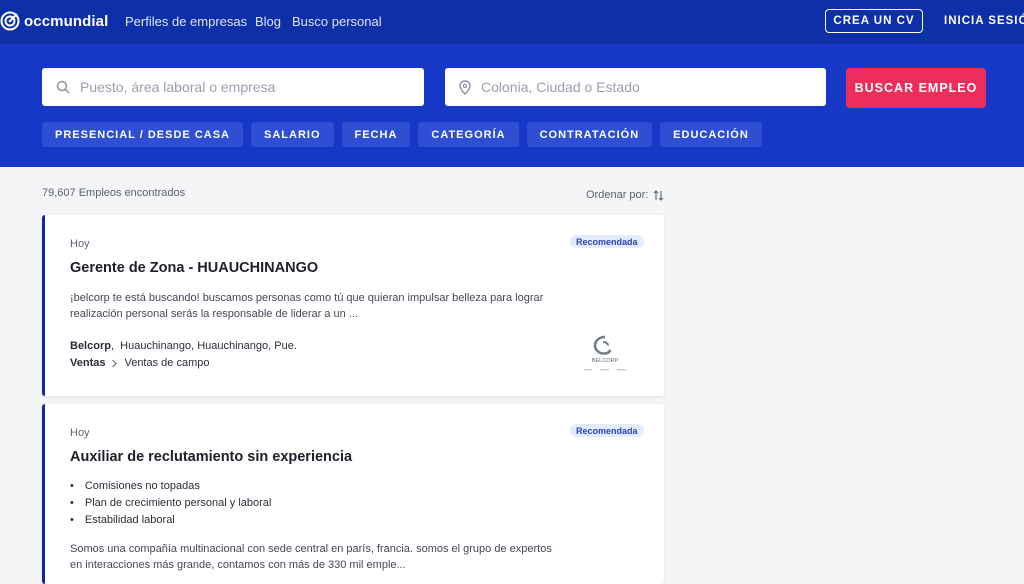 The width and height of the screenshot is (1024, 584). What do you see at coordinates (658, 195) in the screenshot?
I see `sort-arrows-icon` at bounding box center [658, 195].